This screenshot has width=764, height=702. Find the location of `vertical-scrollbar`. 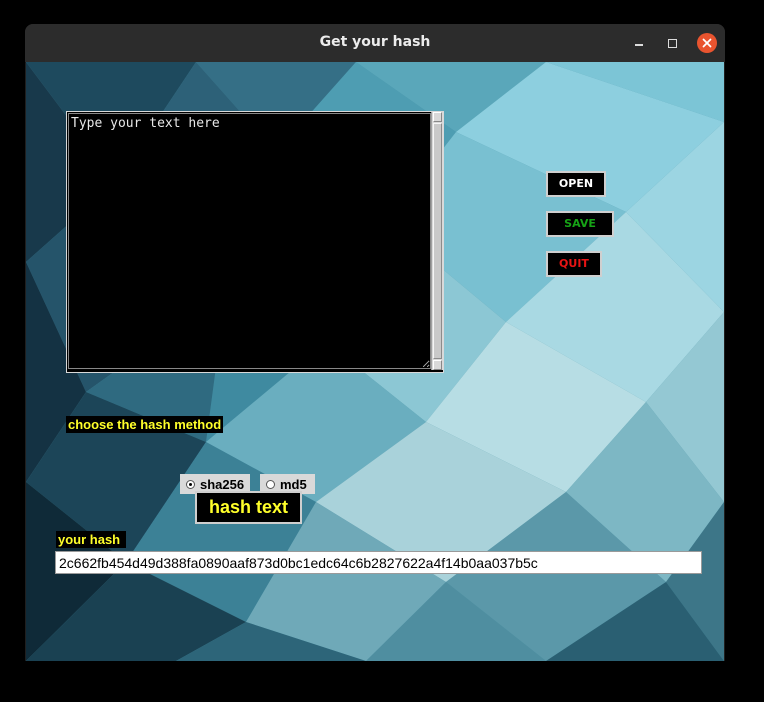

vertical-scrollbar is located at coordinates (437, 241).